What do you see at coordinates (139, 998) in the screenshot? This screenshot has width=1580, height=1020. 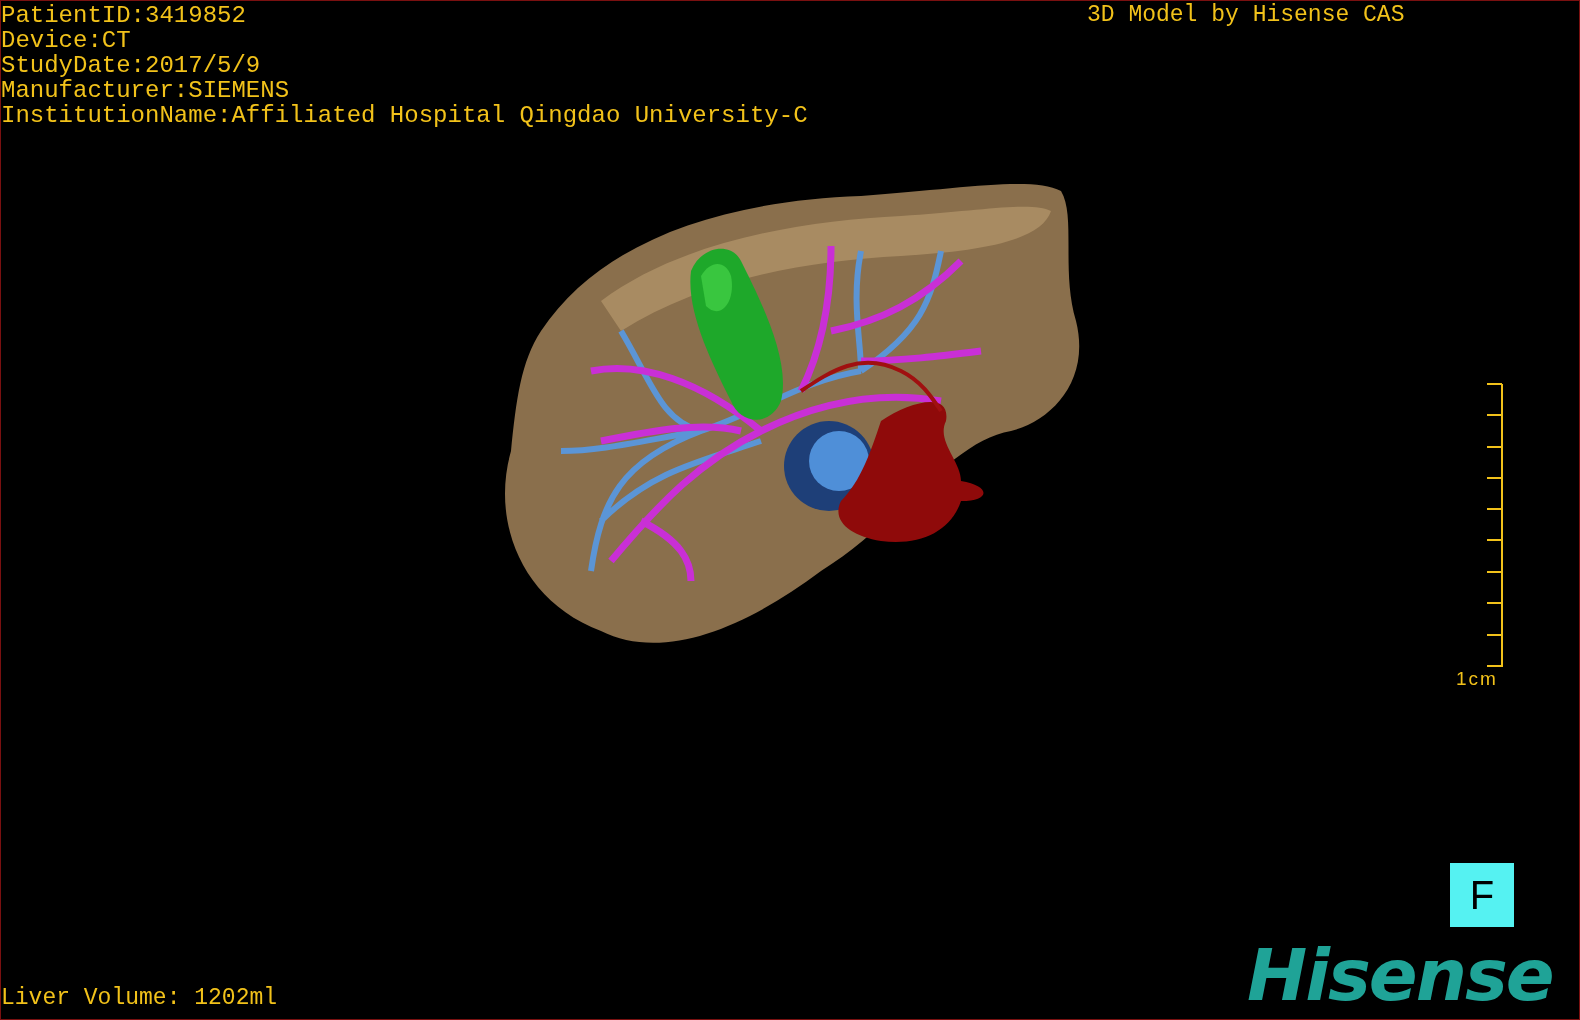 I see `volume-readout: Liver Volume: 1202ml` at bounding box center [139, 998].